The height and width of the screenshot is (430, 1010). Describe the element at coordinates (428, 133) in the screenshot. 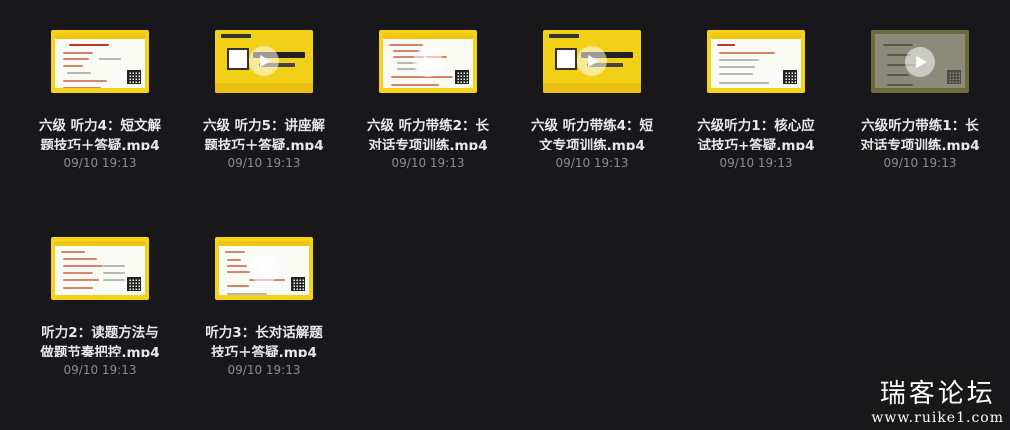

I see `file-name: 六级 听力带练2：长对话专项训练.mp4` at that location.